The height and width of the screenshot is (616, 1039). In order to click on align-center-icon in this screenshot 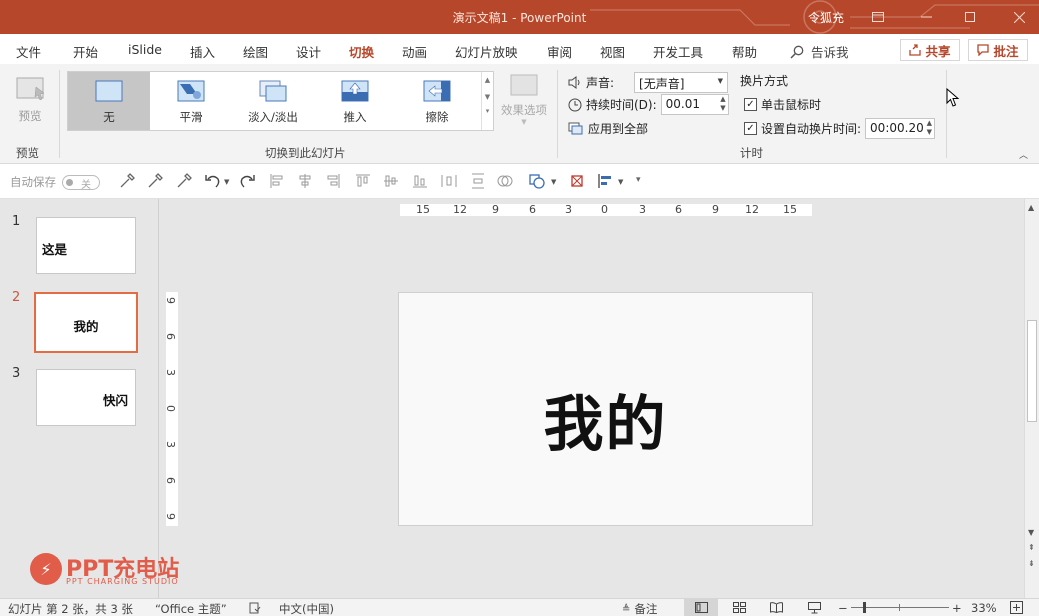, I will do `click(305, 181)`.